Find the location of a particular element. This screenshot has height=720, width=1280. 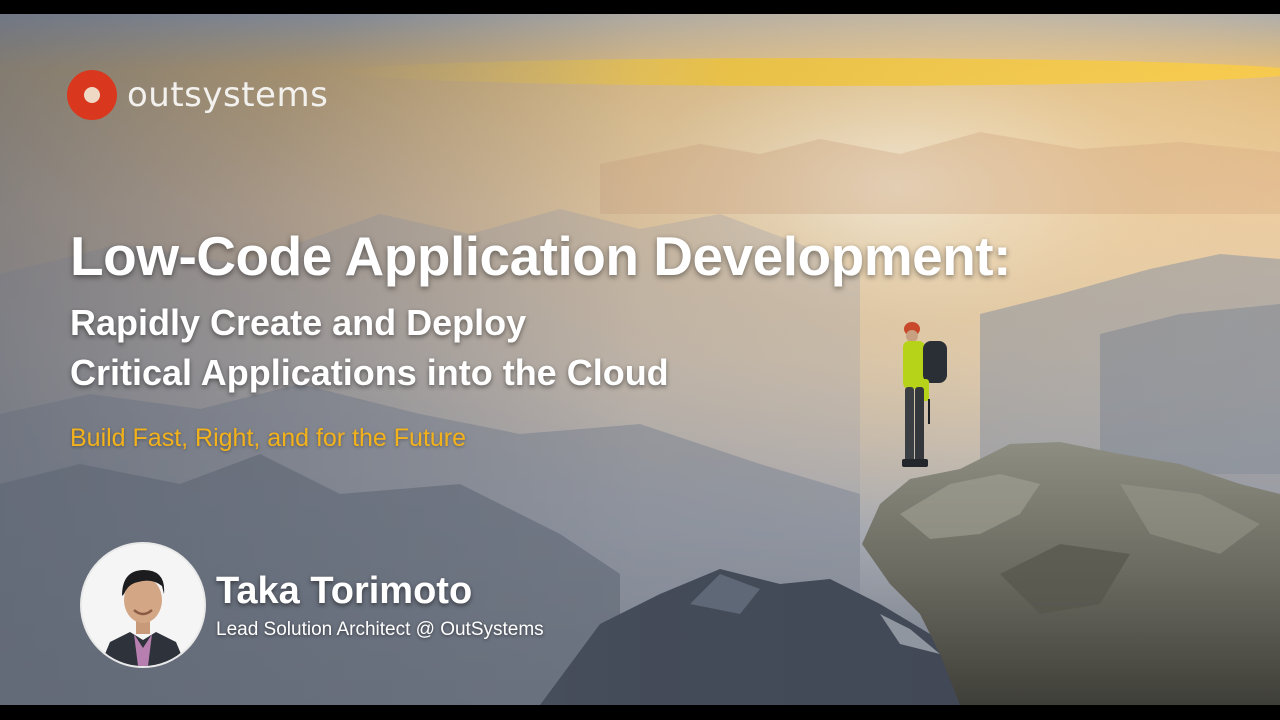

outsystems-logo-icon is located at coordinates (92, 95).